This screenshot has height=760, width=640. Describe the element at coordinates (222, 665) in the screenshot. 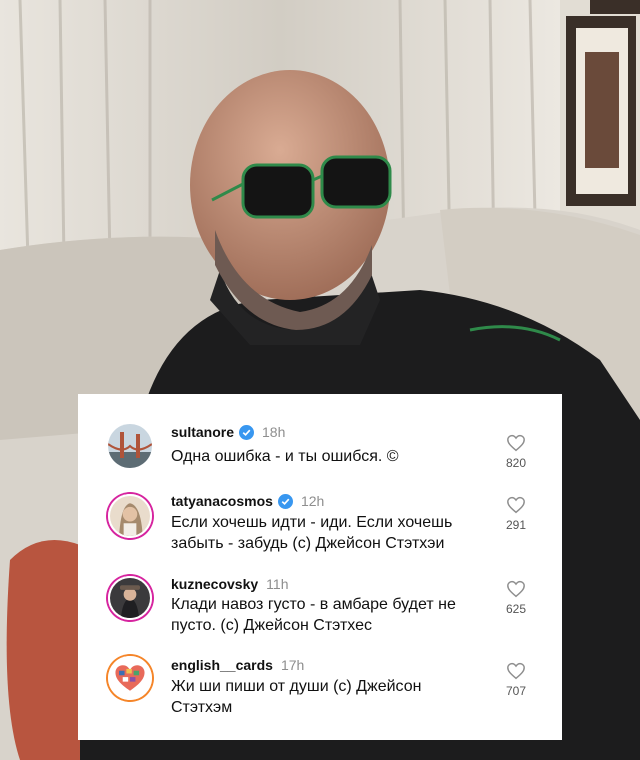

I see `comment-username: english__cards` at that location.